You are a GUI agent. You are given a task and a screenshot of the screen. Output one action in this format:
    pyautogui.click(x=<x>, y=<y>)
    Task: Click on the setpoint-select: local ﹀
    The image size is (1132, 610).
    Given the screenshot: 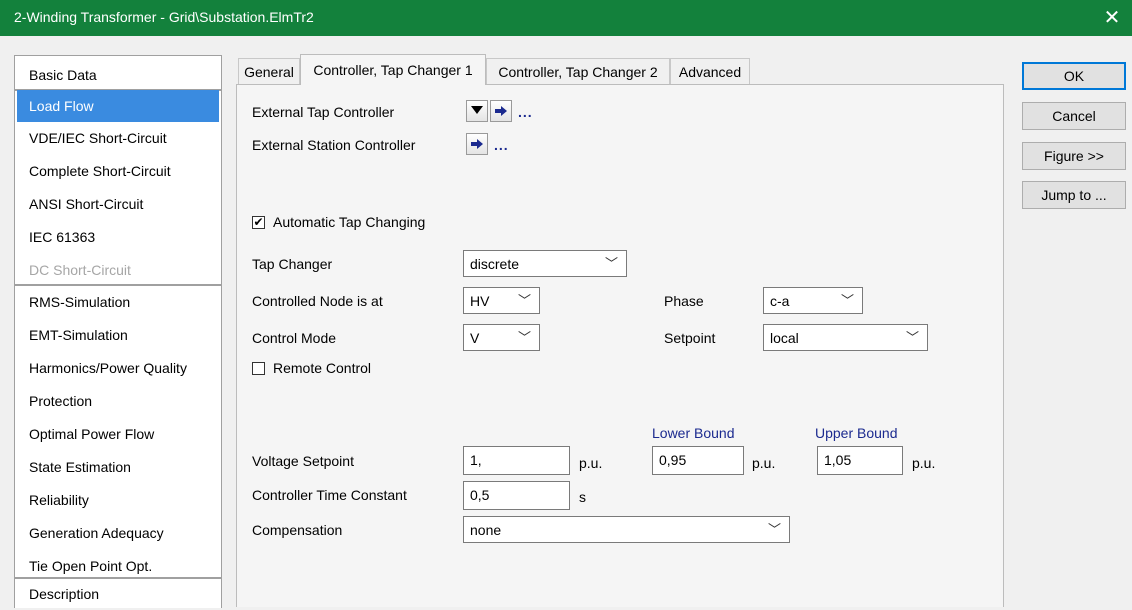 What is the action you would take?
    pyautogui.click(x=845, y=337)
    